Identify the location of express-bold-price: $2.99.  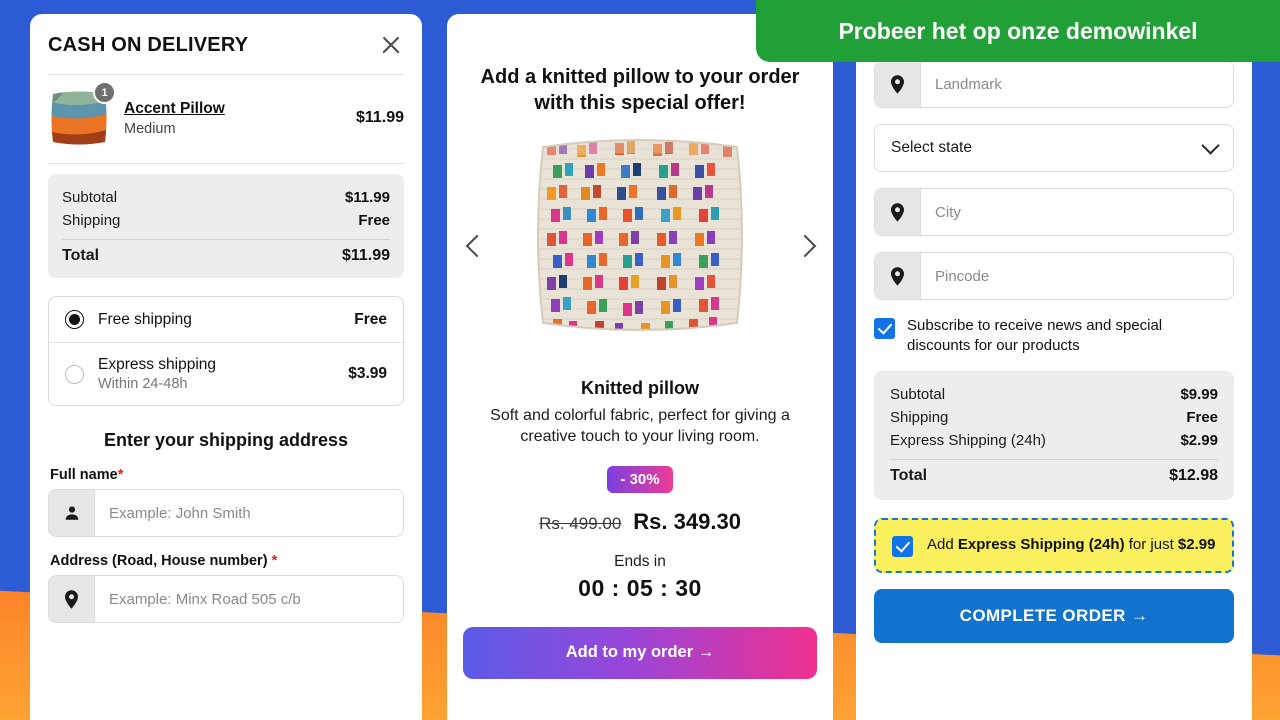
(1196, 545).